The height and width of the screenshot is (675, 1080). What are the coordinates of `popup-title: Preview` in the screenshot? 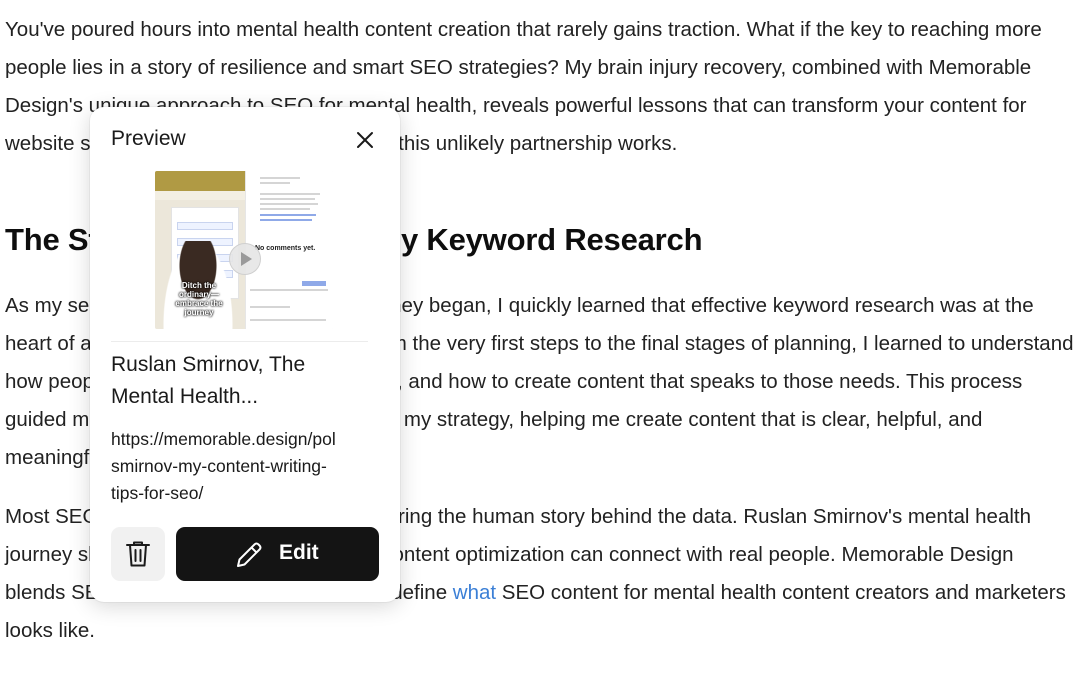 It's located at (148, 138).